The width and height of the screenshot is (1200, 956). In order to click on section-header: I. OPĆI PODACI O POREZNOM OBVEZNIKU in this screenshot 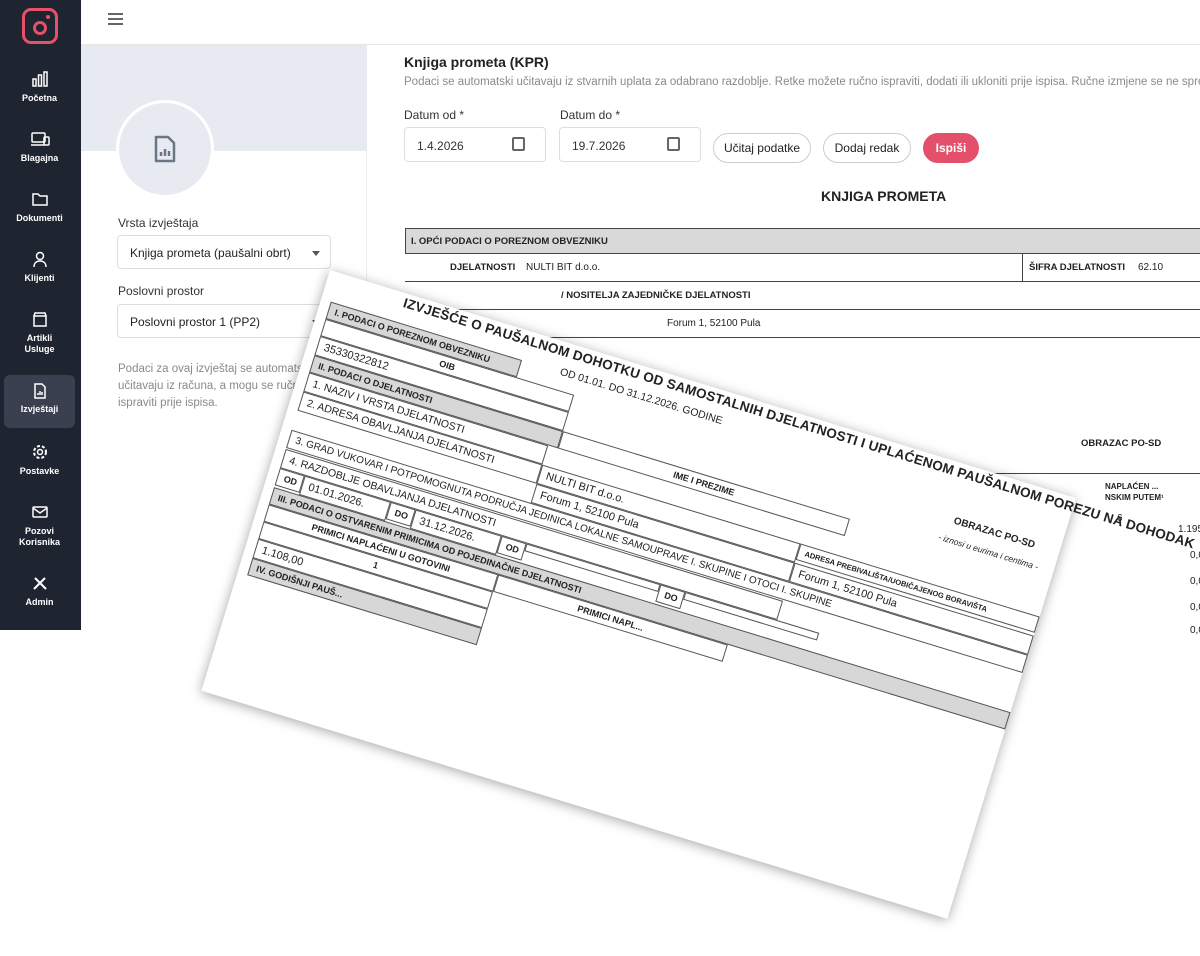, I will do `click(802, 241)`.